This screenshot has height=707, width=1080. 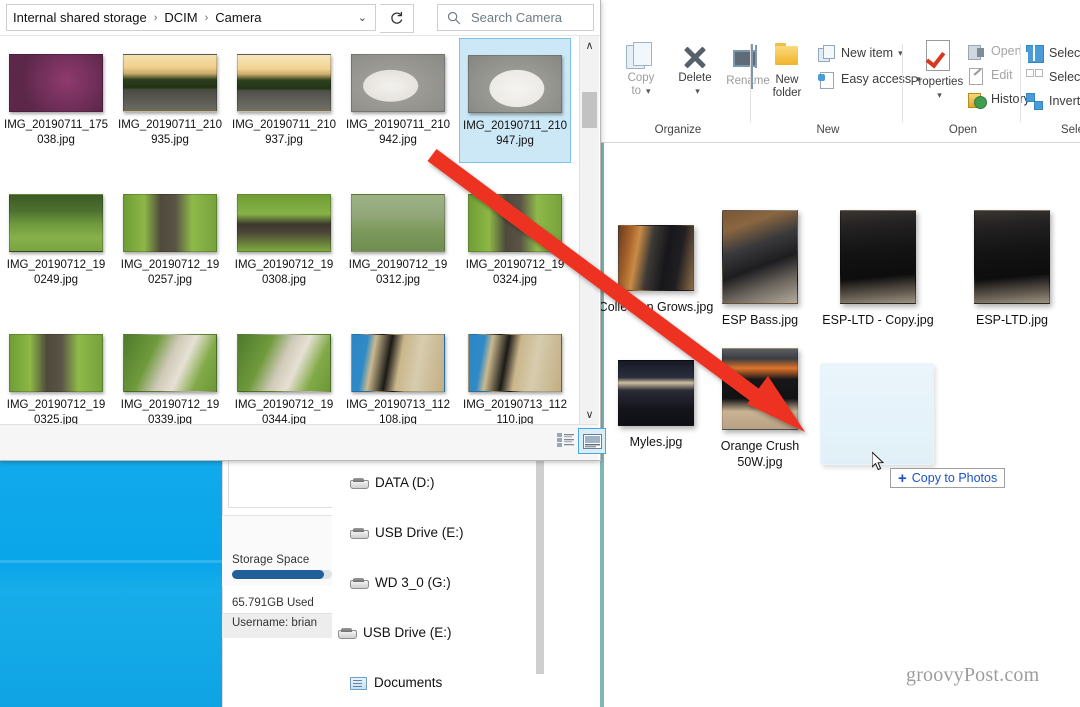 I want to click on file-item: IMG_20190712_190324.jpg, so click(x=515, y=240).